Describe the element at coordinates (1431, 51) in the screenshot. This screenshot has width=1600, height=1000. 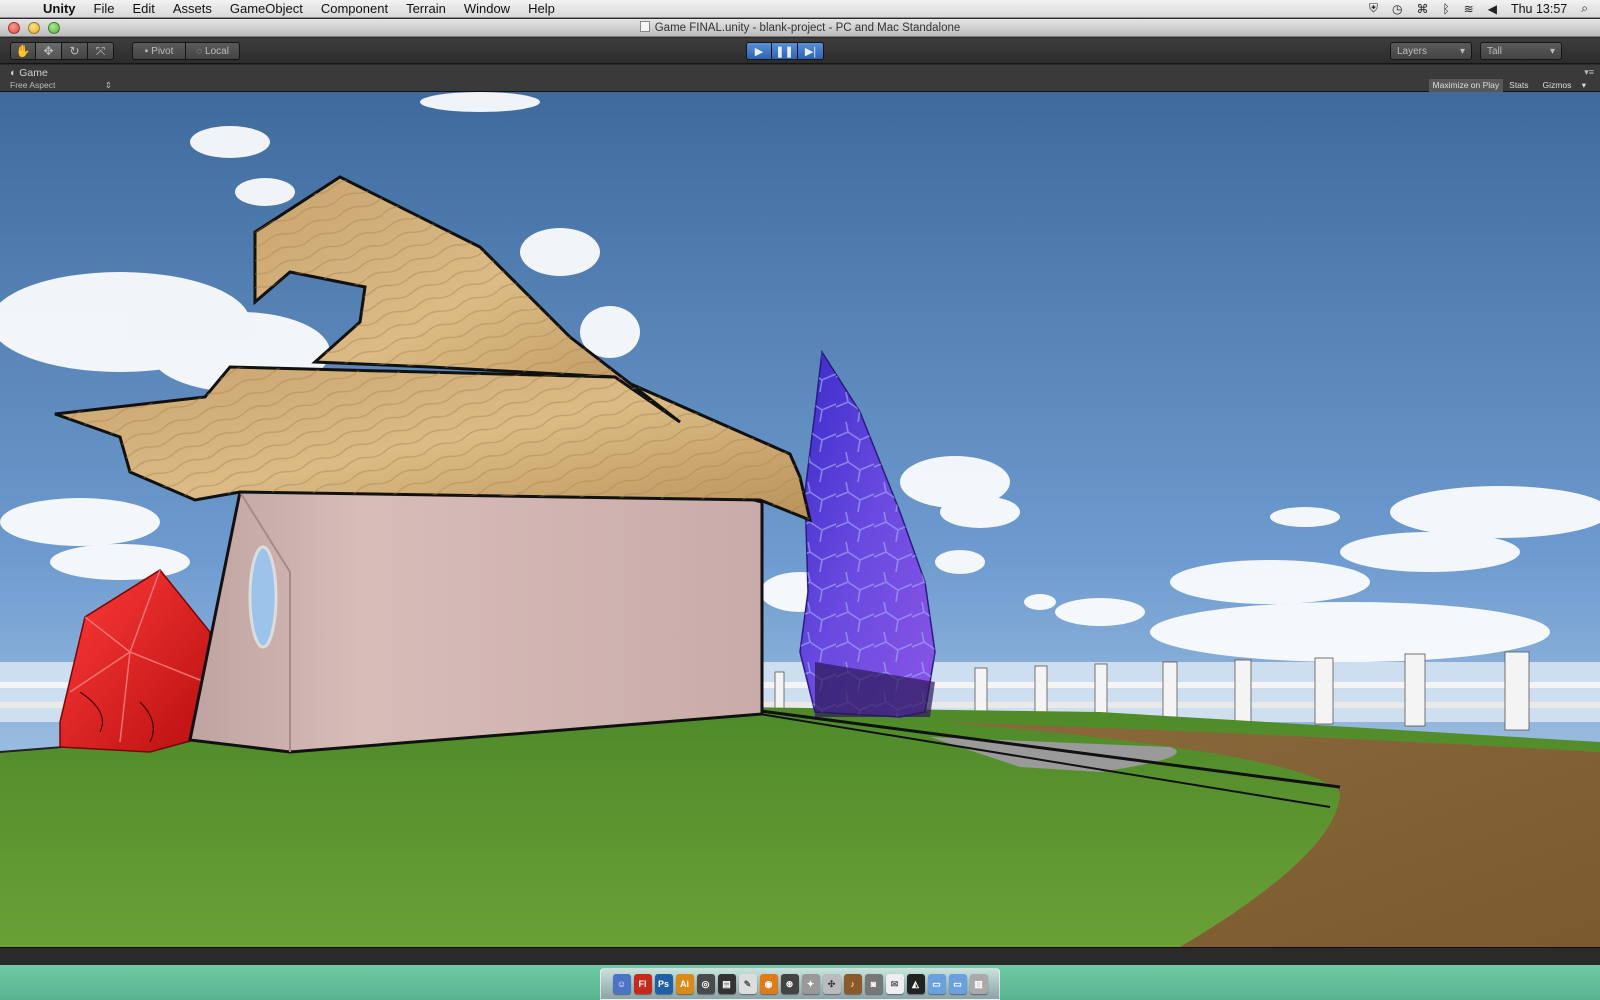
I see `layers-dropdown: Layers ▾` at that location.